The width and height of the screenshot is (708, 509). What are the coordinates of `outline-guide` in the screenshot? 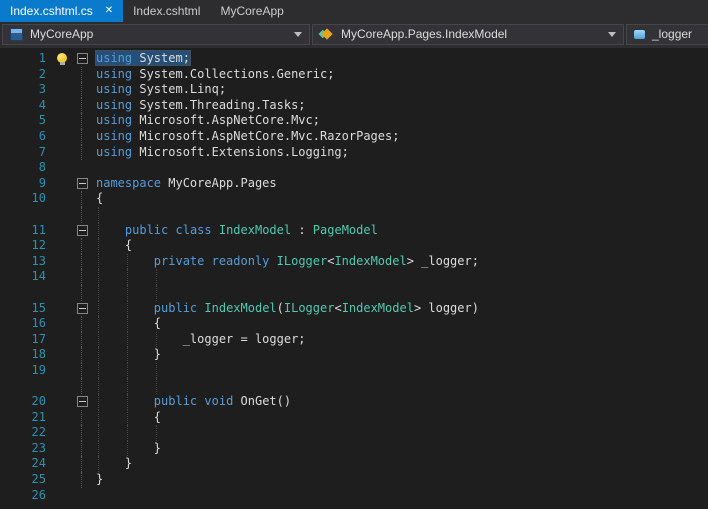 It's located at (81, 448).